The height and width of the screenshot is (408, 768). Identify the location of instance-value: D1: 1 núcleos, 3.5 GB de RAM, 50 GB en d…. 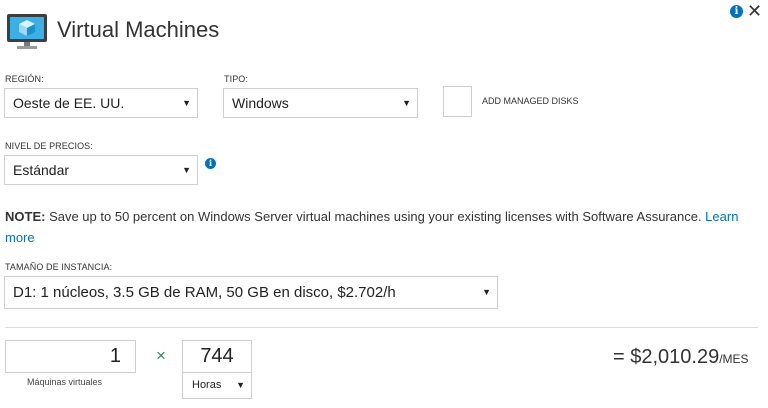
(204, 292).